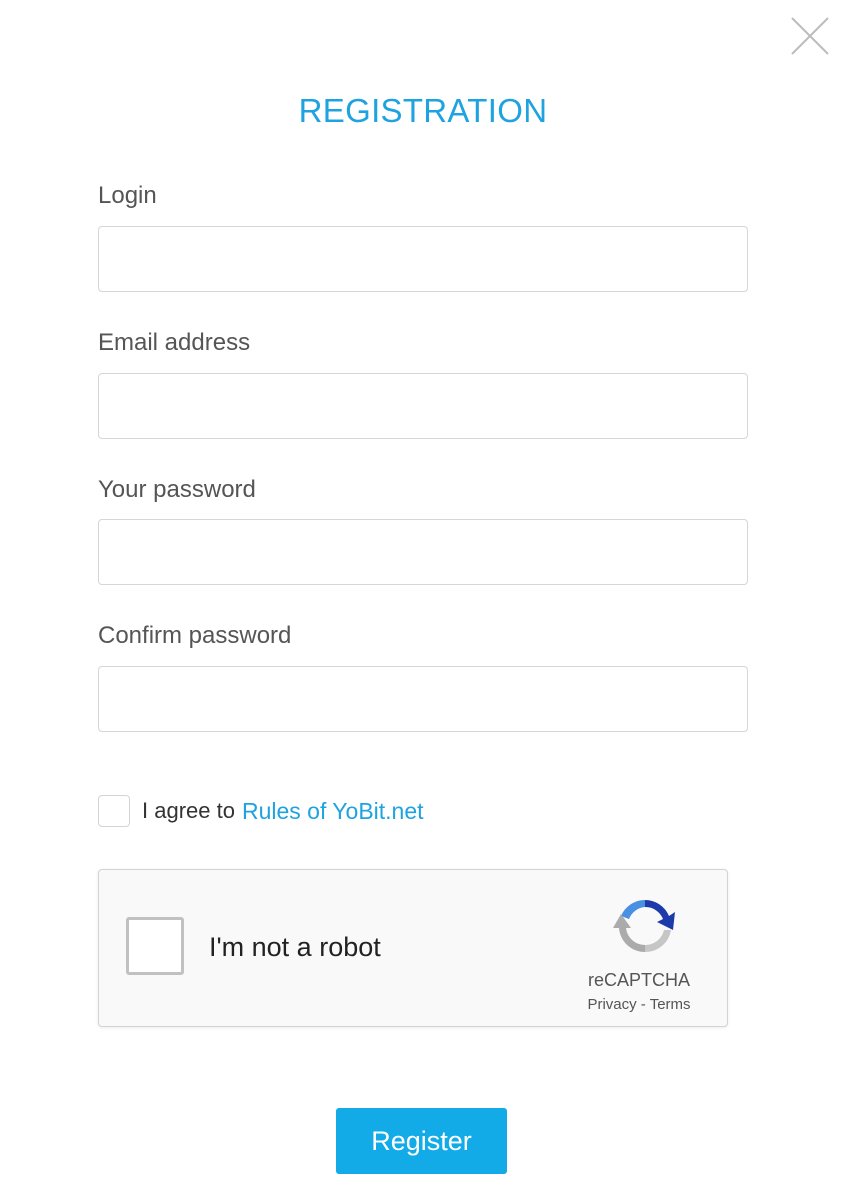  Describe the element at coordinates (155, 946) in the screenshot. I see `recaptcha-checkbox` at that location.